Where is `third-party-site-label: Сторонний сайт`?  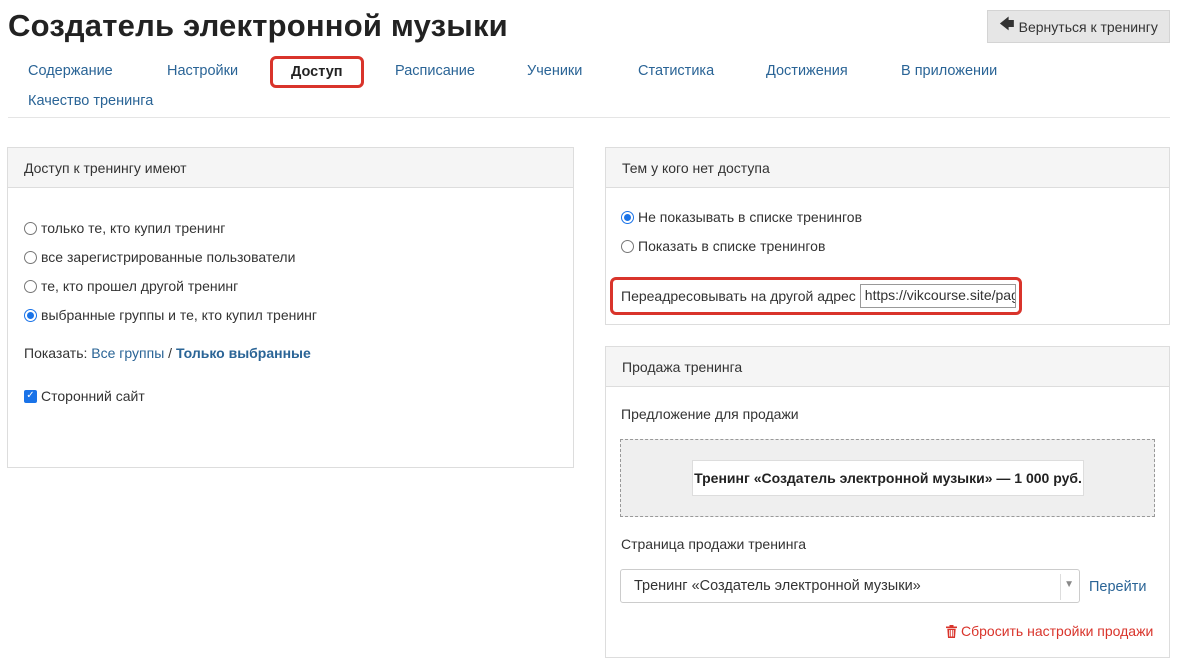
third-party-site-label: Сторонний сайт is located at coordinates (93, 396).